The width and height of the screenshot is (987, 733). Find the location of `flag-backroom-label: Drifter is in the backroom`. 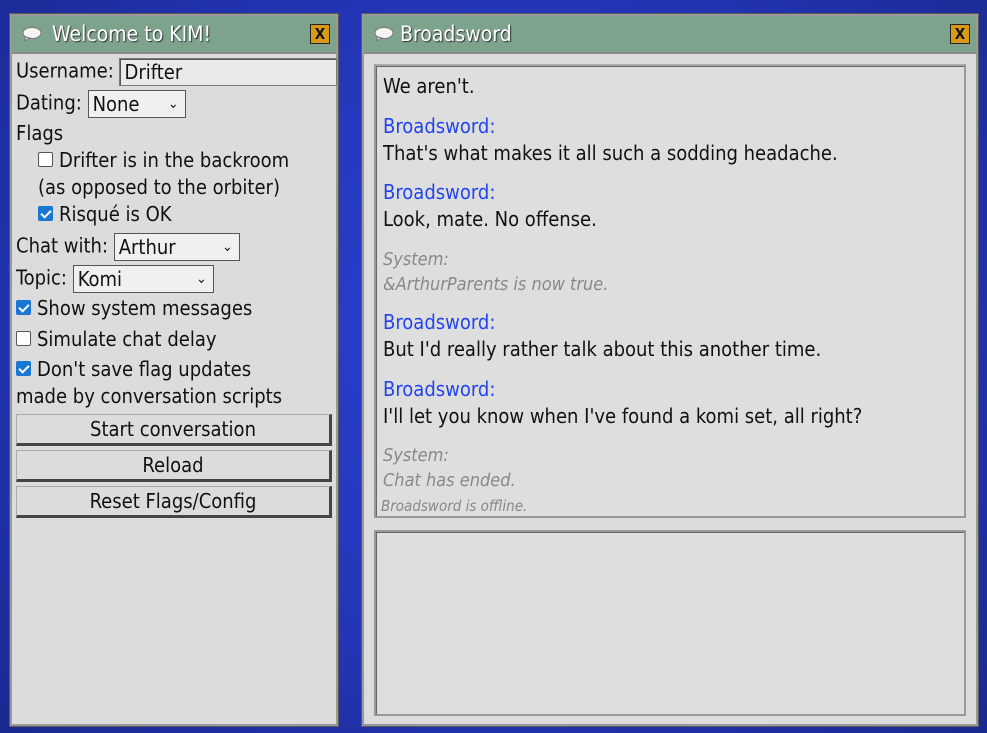

flag-backroom-label: Drifter is in the backroom is located at coordinates (174, 160).